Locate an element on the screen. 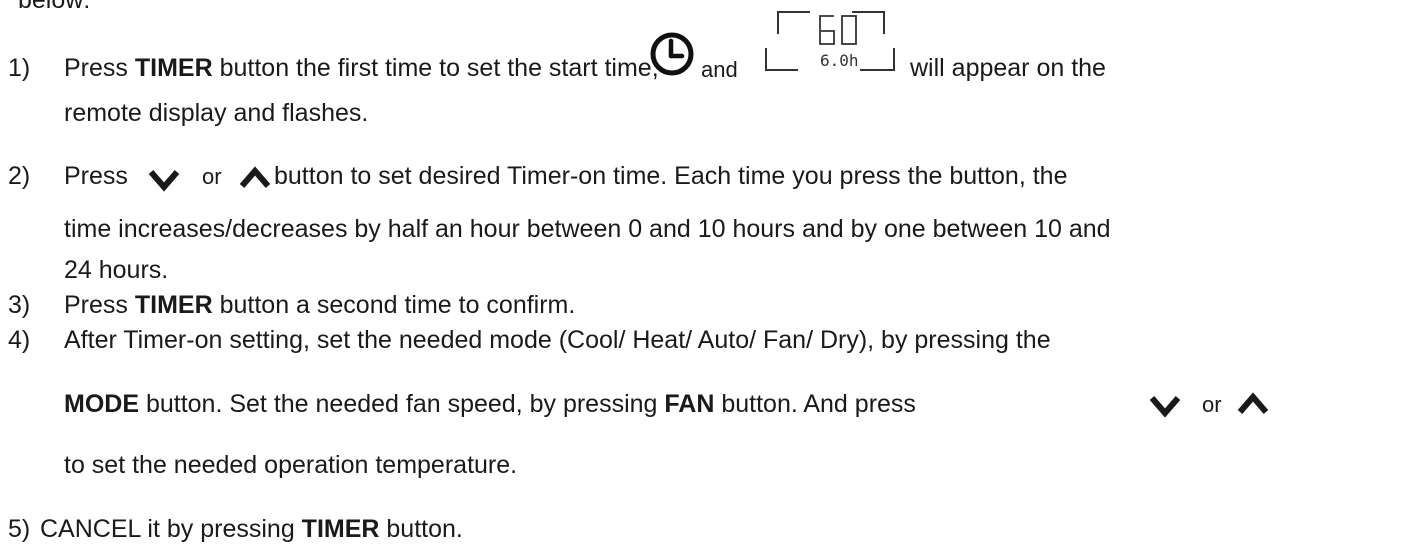 This screenshot has height=554, width=1414. step-4-line-3: to set the needed operation temperature. is located at coordinates (291, 465).